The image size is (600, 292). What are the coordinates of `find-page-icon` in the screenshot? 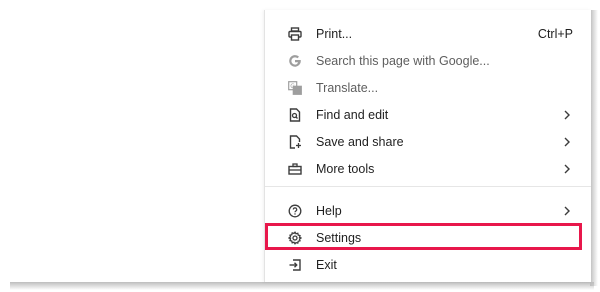 It's located at (295, 115).